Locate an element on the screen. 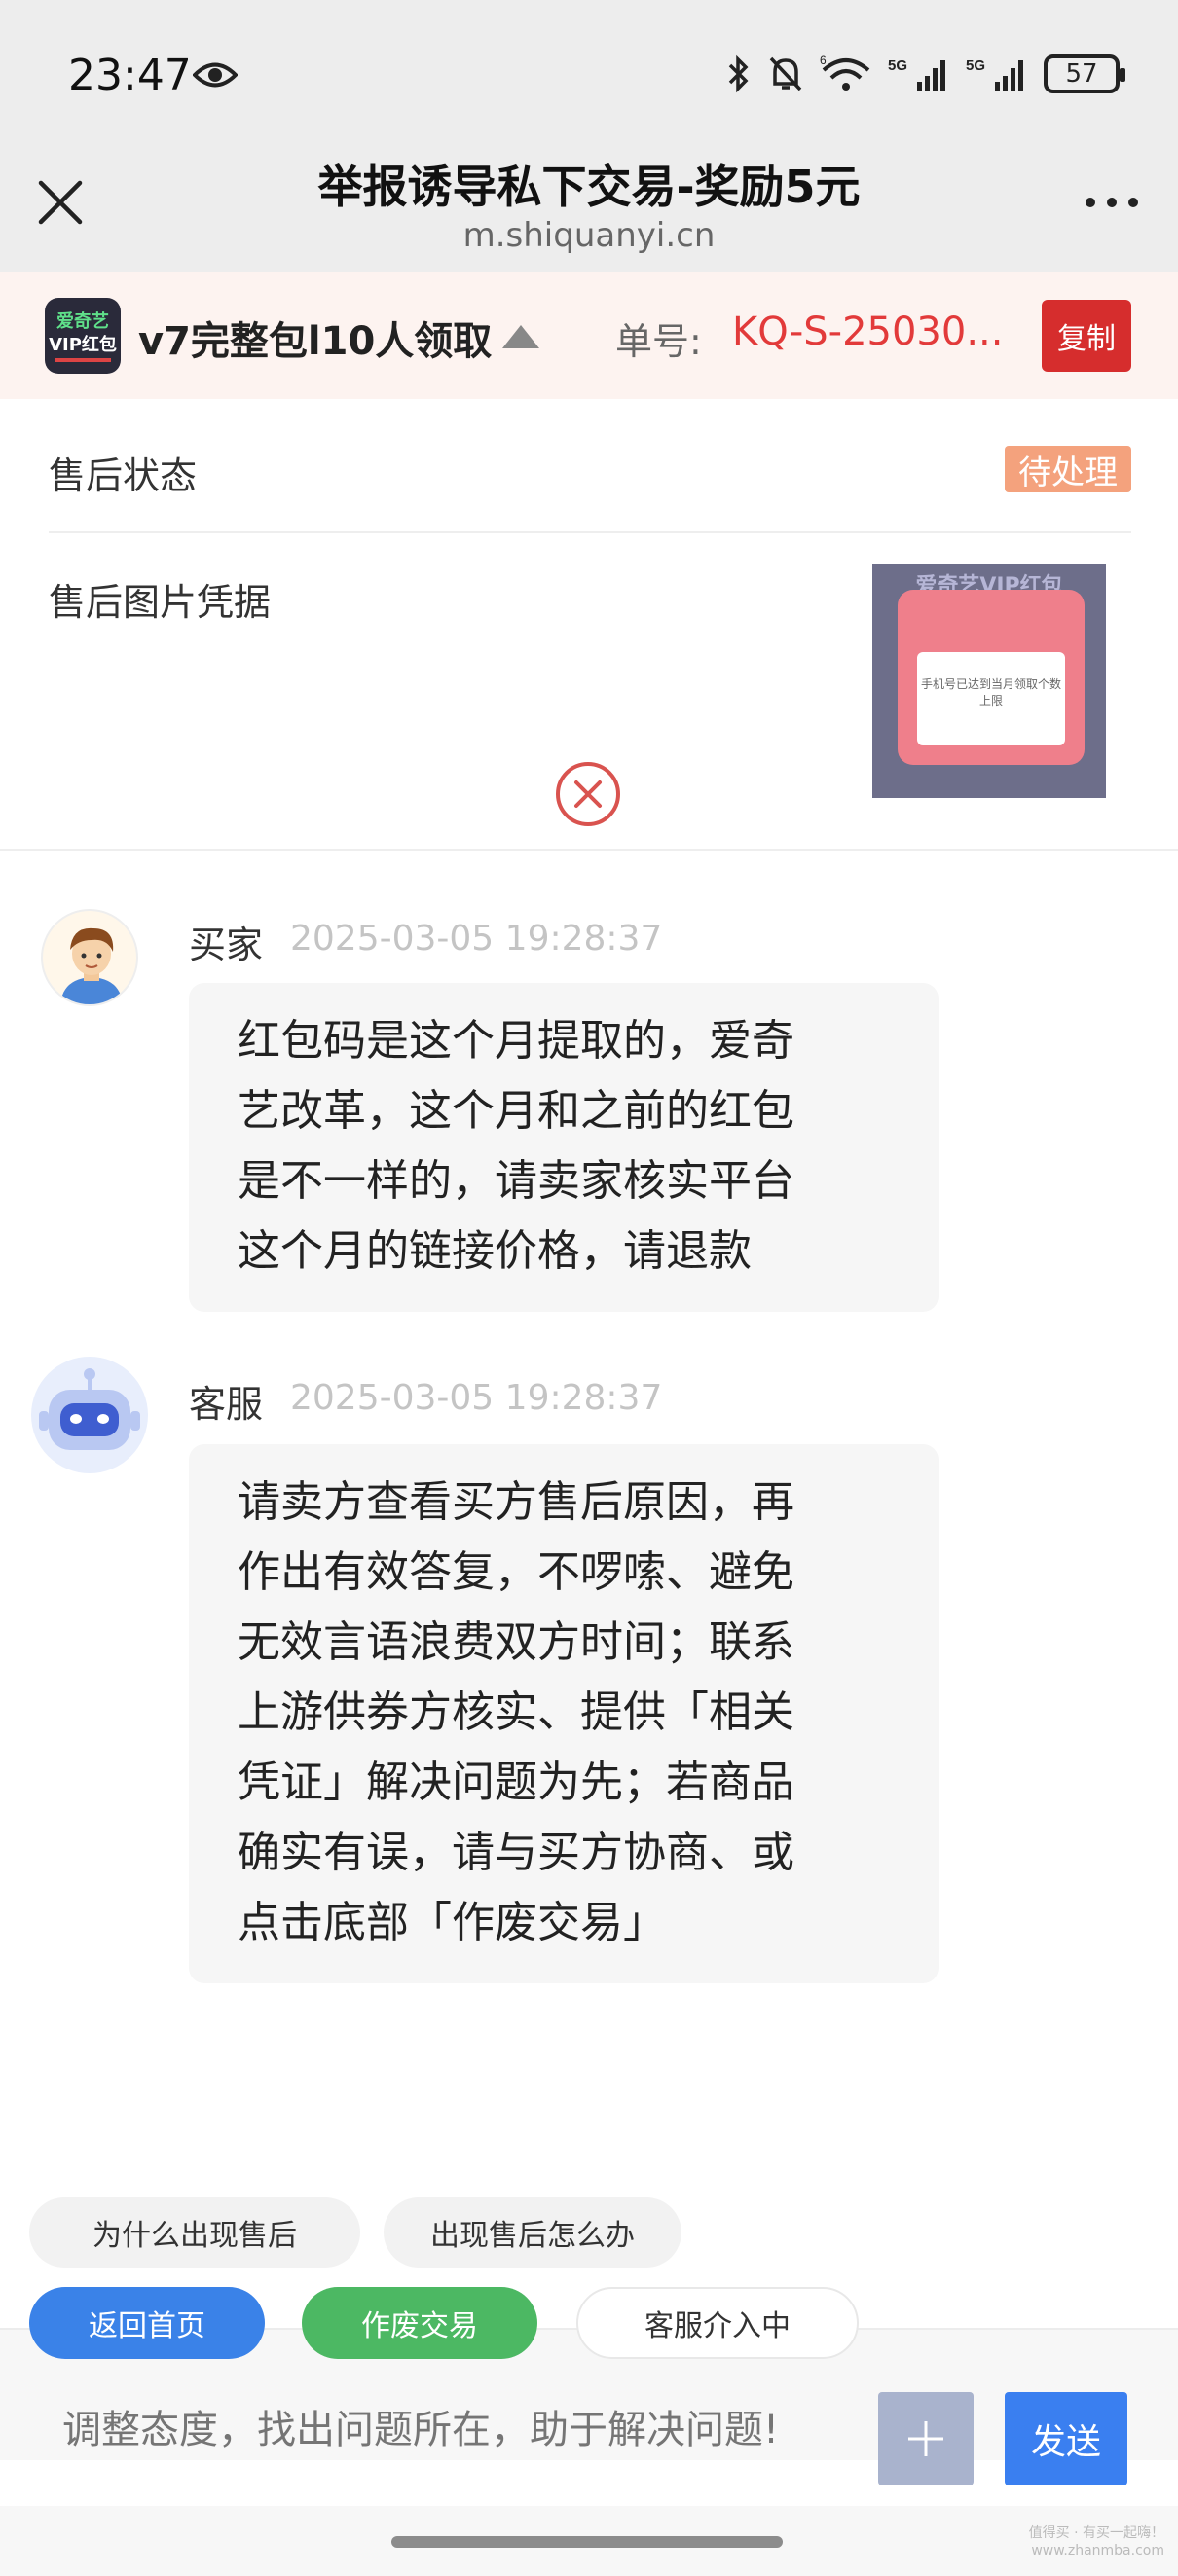 This screenshot has width=1178, height=2576. status-time: 23:47 is located at coordinates (130, 75).